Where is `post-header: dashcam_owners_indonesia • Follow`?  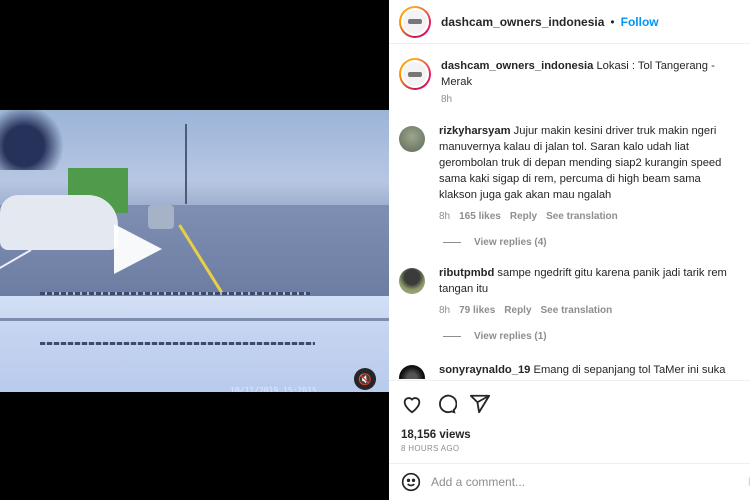
post-header: dashcam_owners_indonesia • Follow is located at coordinates (569, 22).